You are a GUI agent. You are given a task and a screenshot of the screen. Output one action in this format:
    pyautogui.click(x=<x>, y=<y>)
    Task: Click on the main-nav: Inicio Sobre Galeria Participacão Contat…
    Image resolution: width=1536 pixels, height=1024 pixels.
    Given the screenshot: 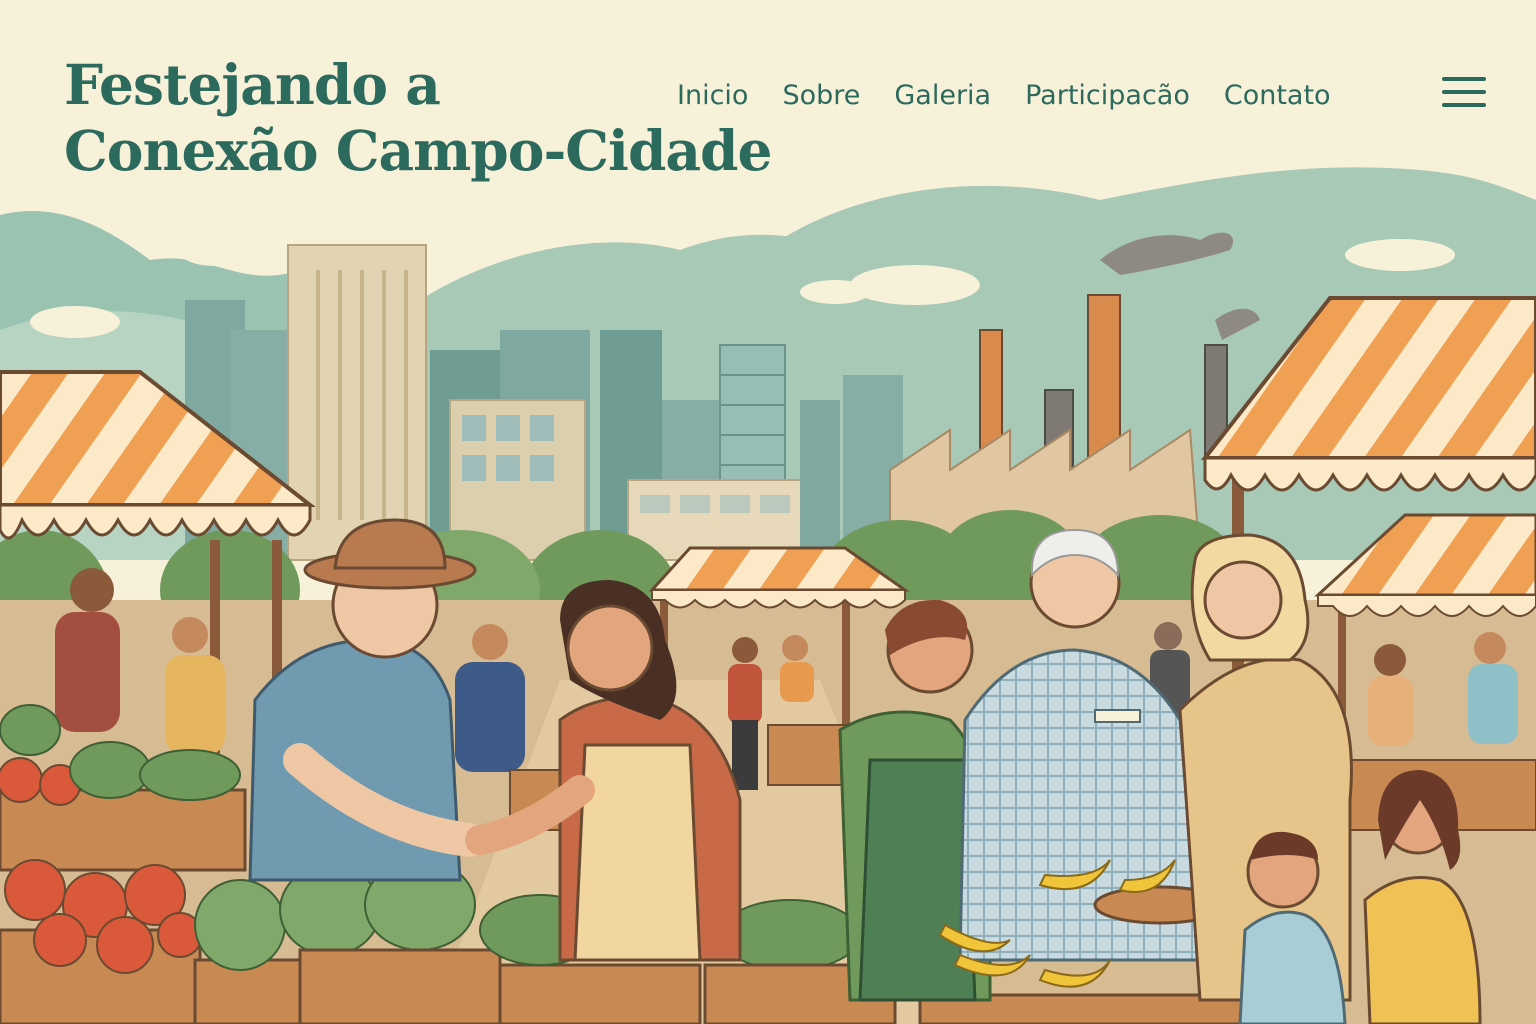 What is the action you would take?
    pyautogui.click(x=1004, y=96)
    